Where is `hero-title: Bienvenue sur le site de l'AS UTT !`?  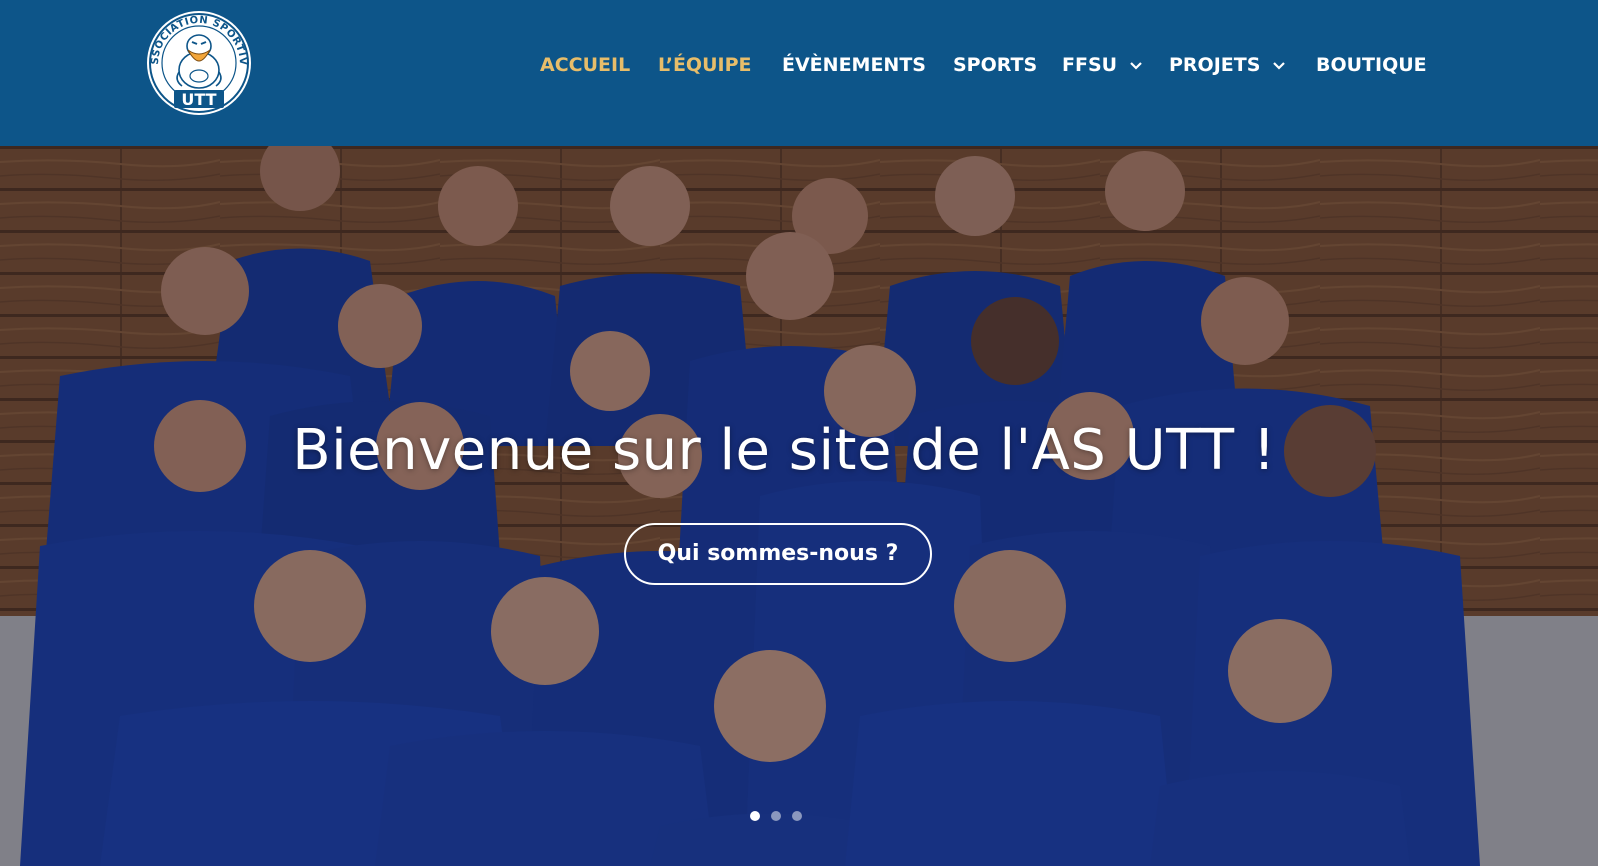
hero-title: Bienvenue sur le site de l'AS UTT ! is located at coordinates (784, 450).